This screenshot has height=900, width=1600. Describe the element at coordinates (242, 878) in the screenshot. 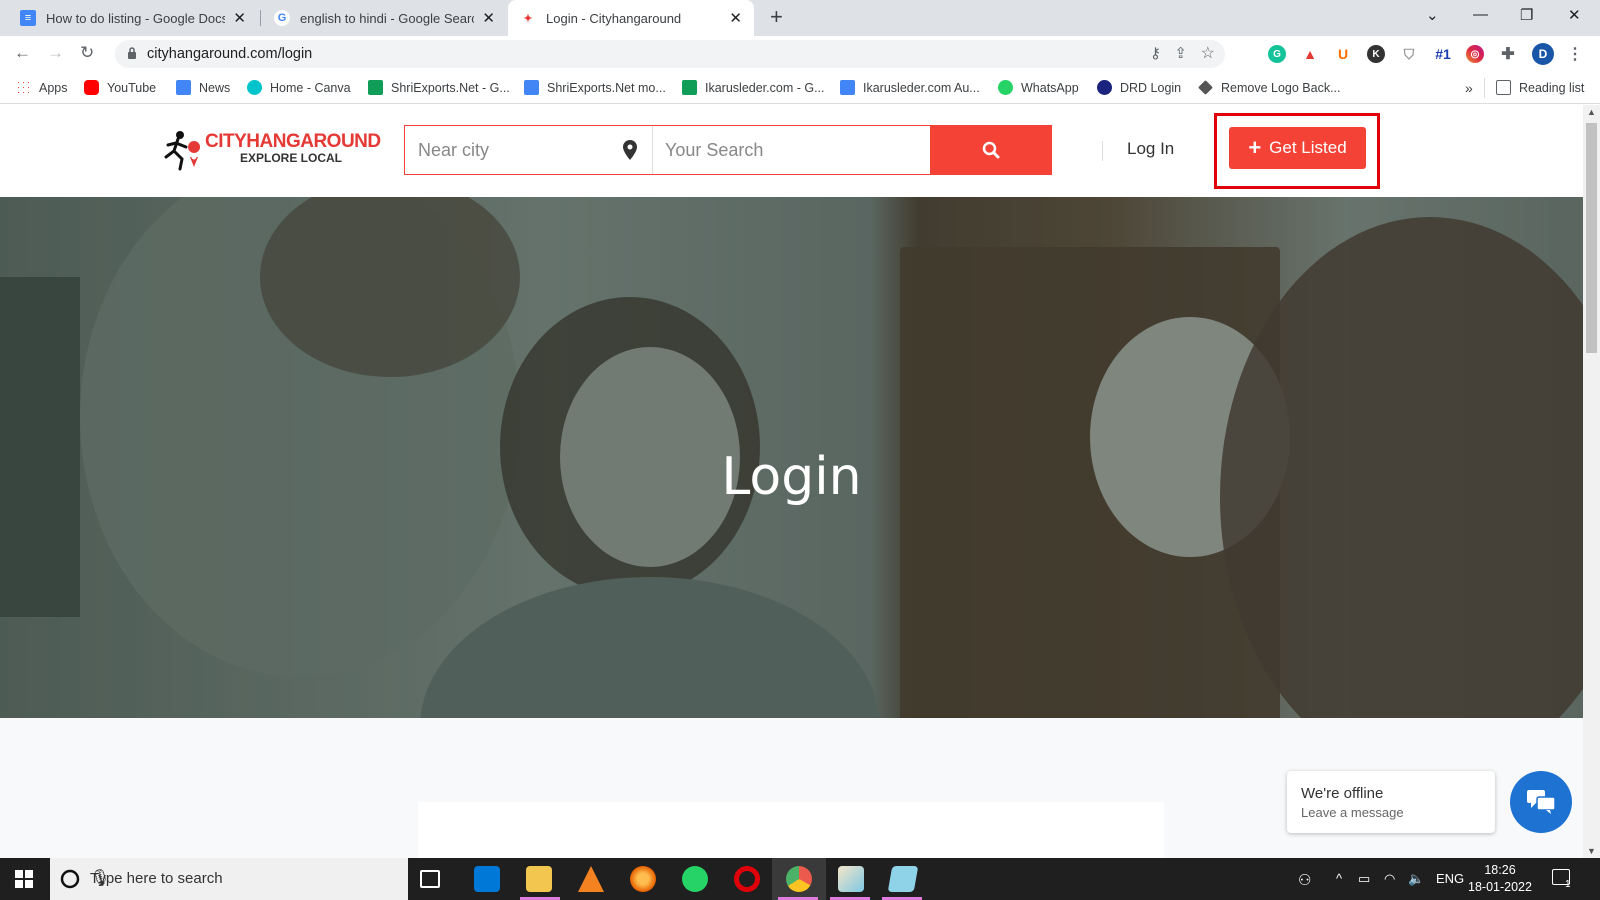

I see `microphone-icon: 🎙` at that location.